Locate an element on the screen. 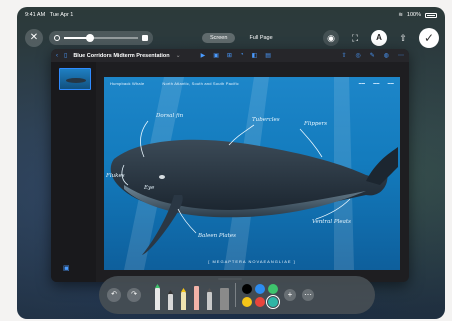 The width and height of the screenshot is (452, 321). annotation-flukes: Flukes is located at coordinates (115, 176).